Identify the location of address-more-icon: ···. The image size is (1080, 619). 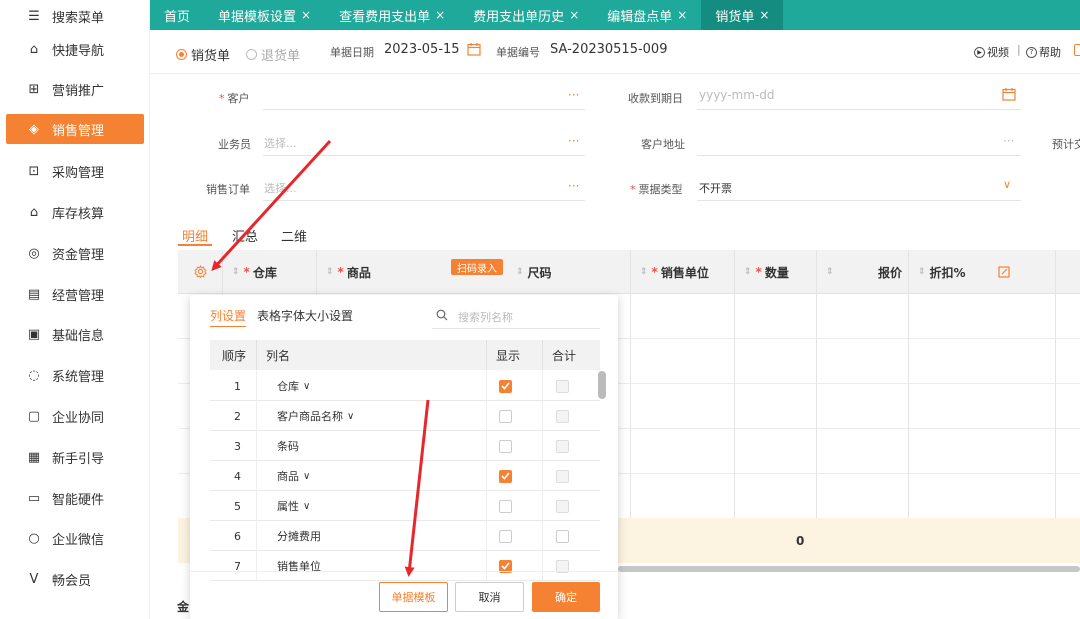
(1008, 141).